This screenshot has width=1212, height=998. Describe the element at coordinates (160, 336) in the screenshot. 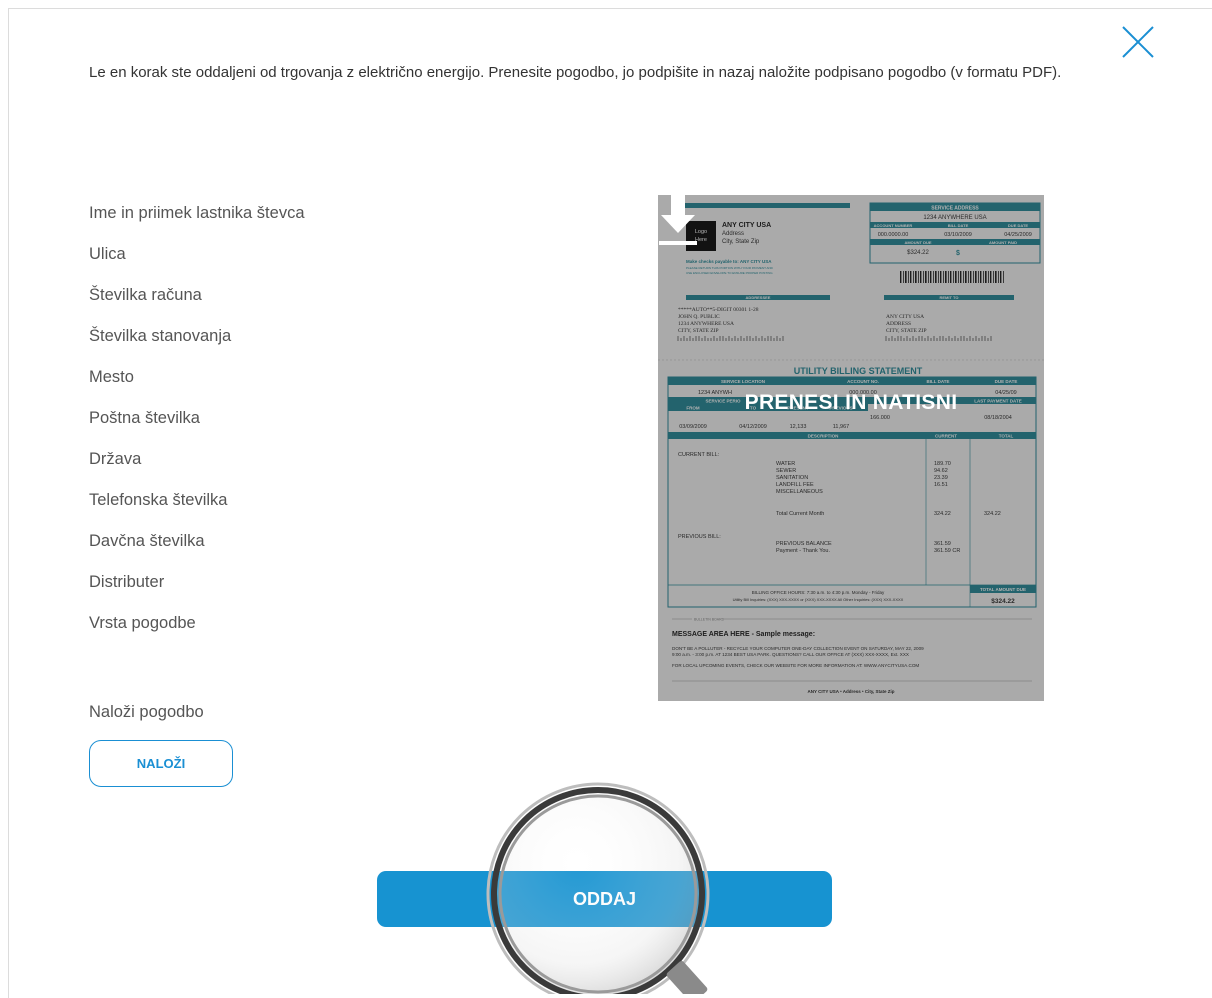

I see `field-label-apartment-number: Številka stanovanja` at that location.